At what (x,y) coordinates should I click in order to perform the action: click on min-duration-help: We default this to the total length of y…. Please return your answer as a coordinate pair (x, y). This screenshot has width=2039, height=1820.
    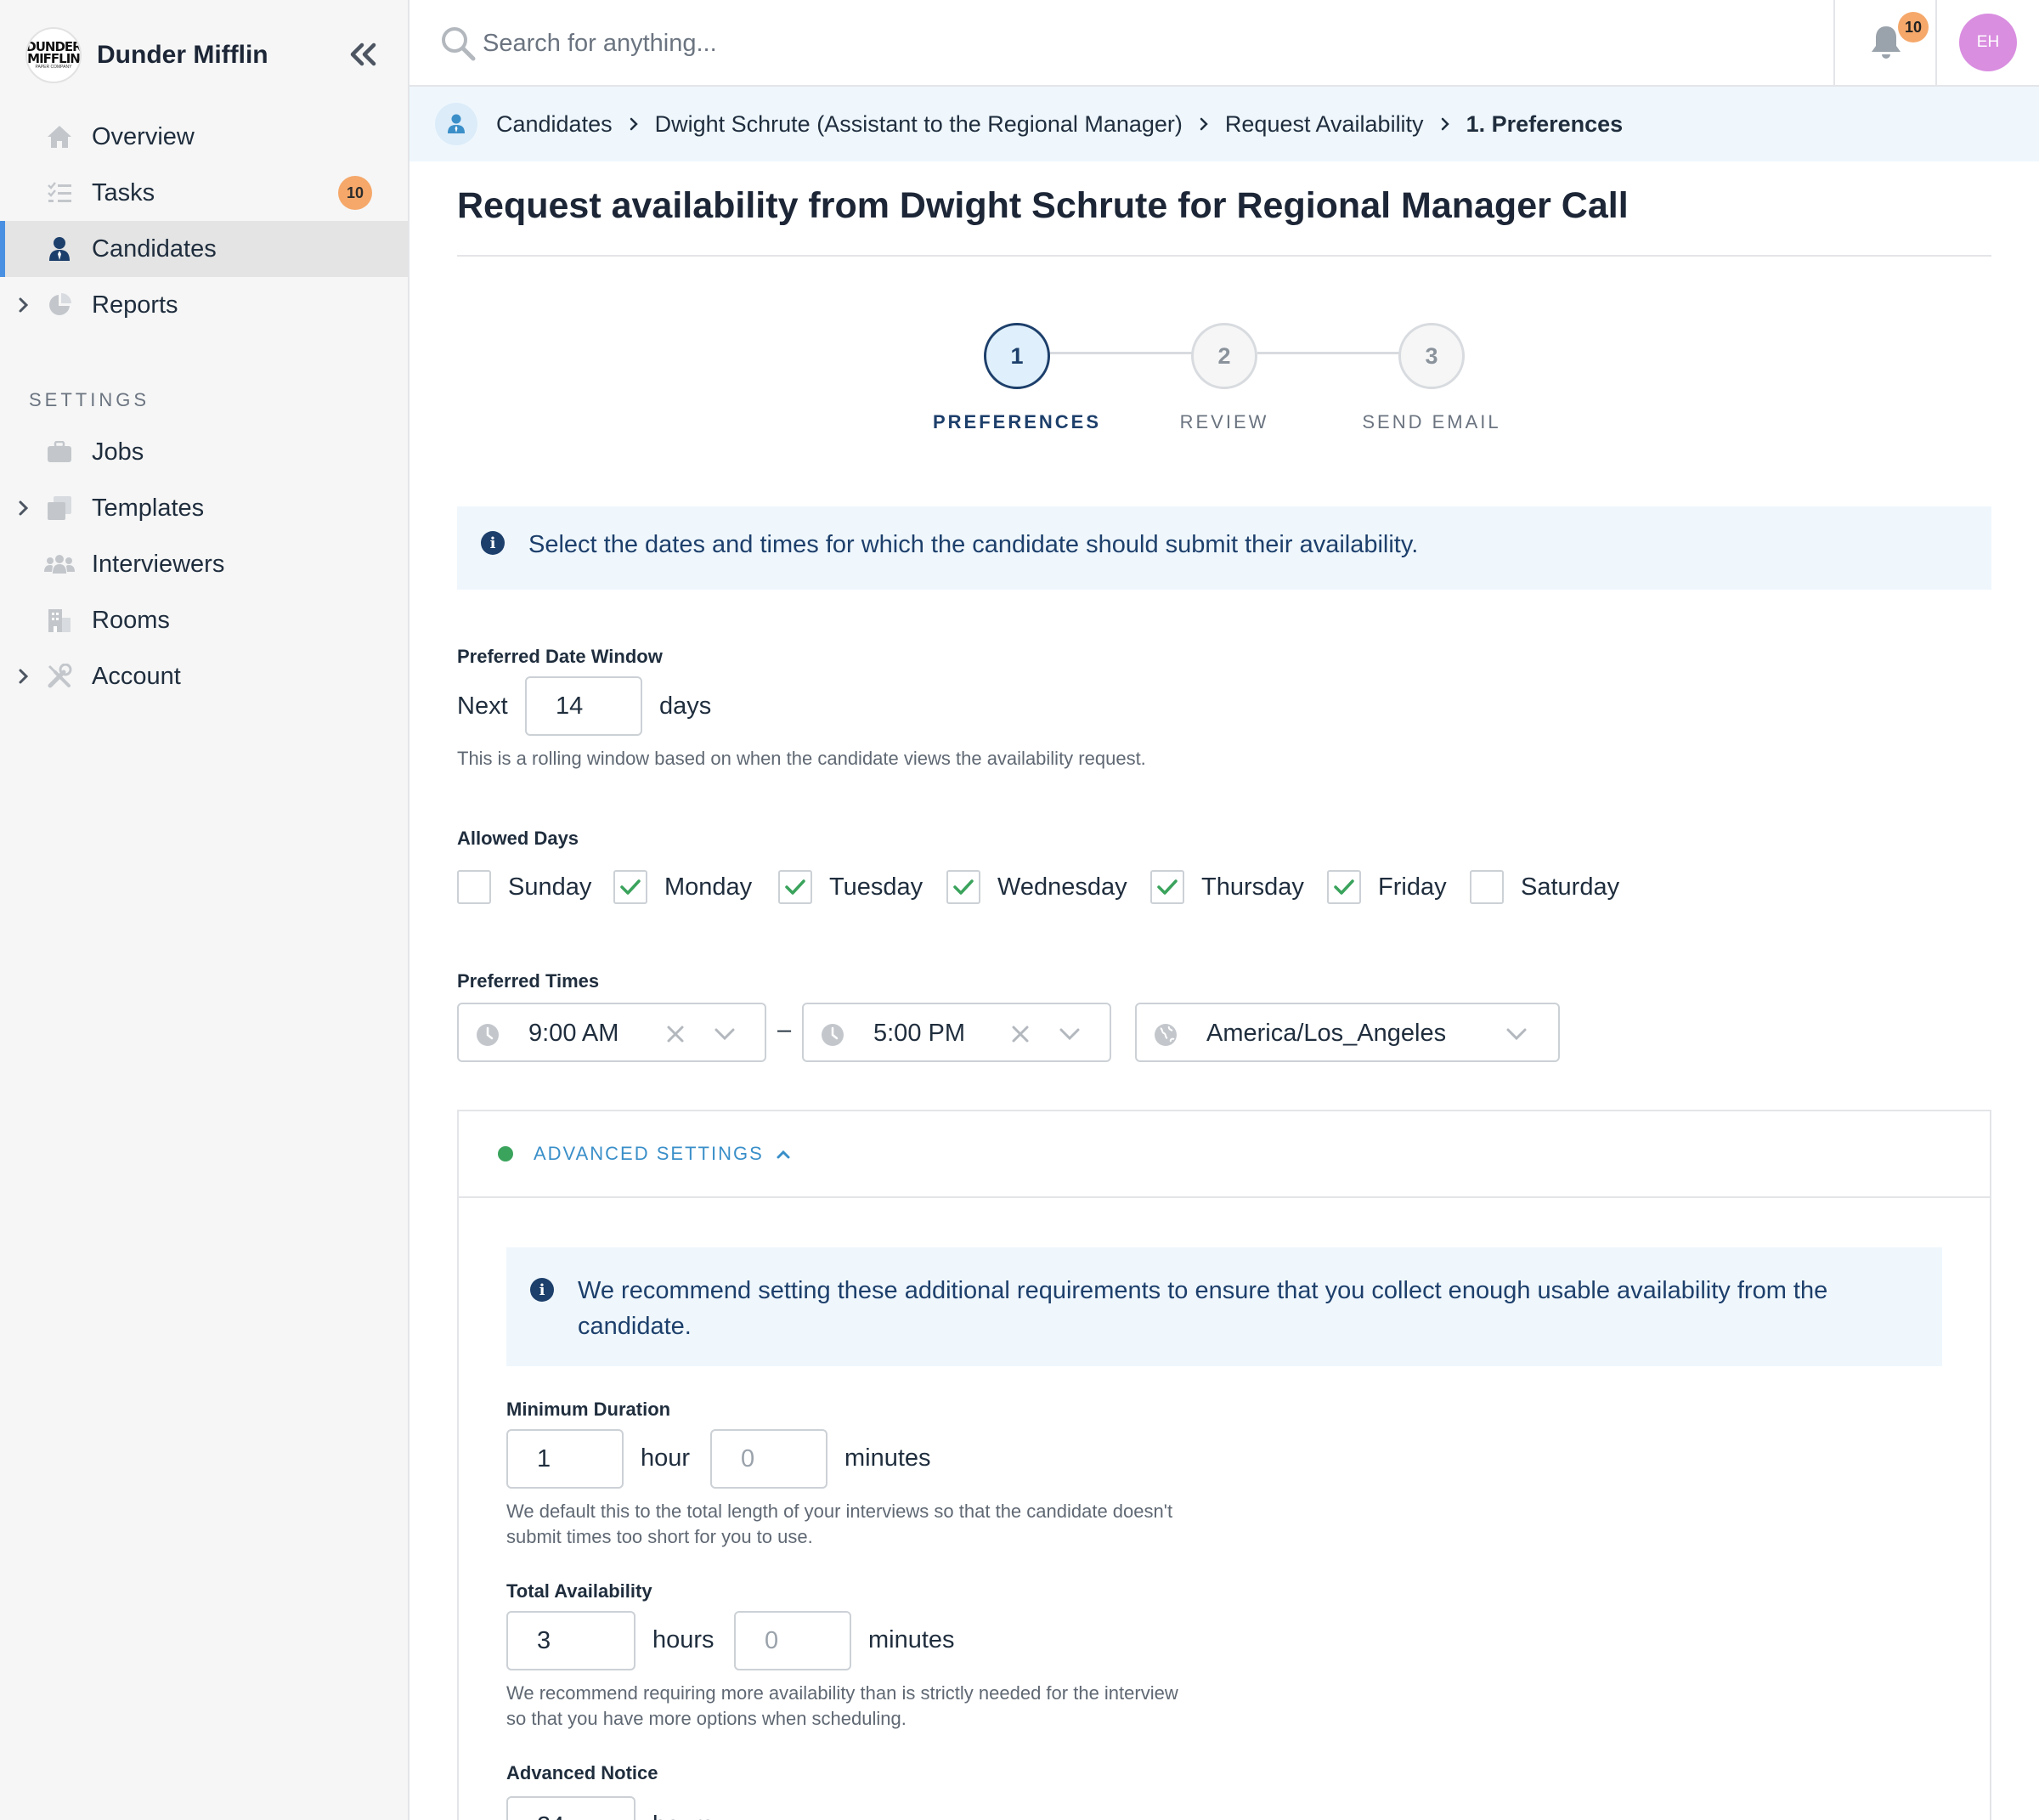
    Looking at the image, I should click on (839, 1524).